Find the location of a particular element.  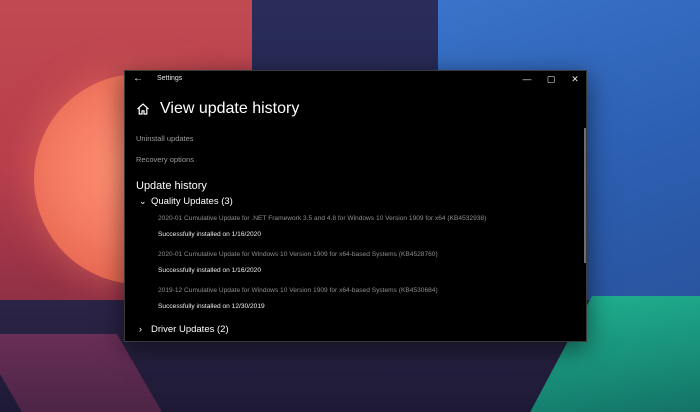

update-status: Successfully installed on 12/30/2019 is located at coordinates (211, 306).